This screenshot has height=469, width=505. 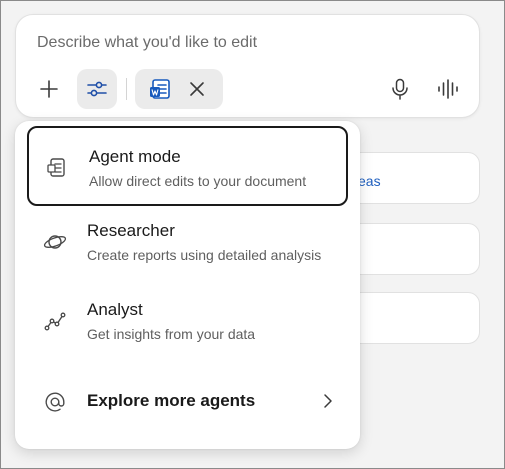 What do you see at coordinates (204, 255) in the screenshot?
I see `menu-item-description: Create reports using detailed analysis` at bounding box center [204, 255].